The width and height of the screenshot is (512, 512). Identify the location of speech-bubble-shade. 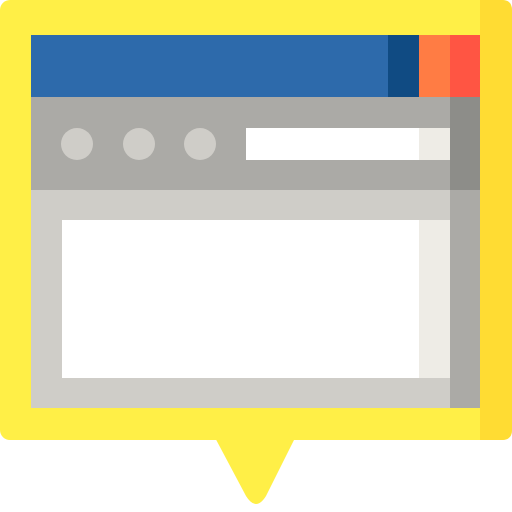
(496, 220).